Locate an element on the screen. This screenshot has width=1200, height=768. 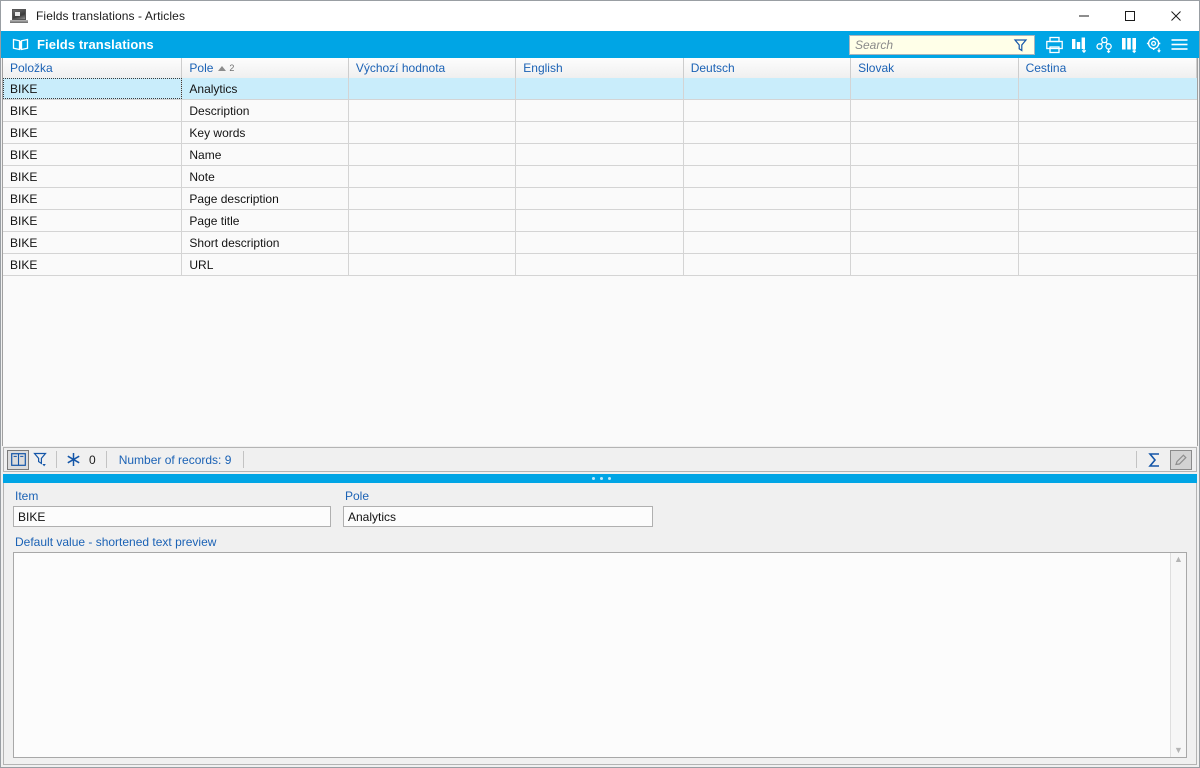
table-row: BIKE Description is located at coordinates (600, 111).